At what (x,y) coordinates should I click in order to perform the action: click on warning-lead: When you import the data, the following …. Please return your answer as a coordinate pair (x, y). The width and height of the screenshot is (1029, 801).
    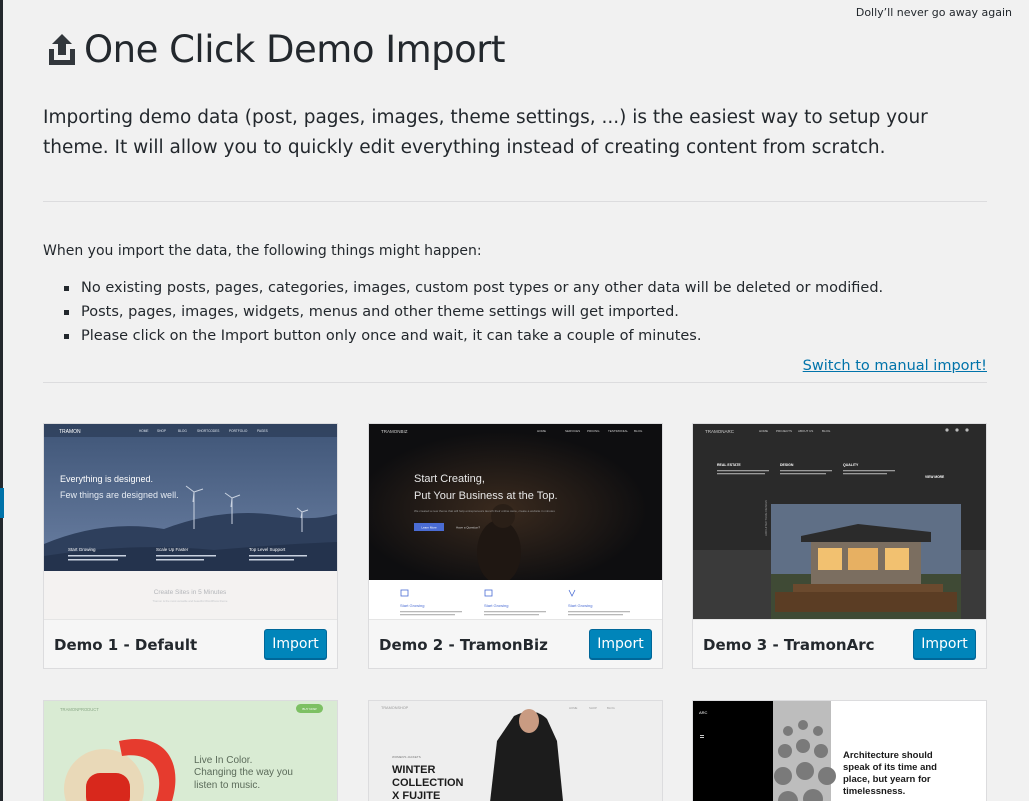
    Looking at the image, I should click on (262, 251).